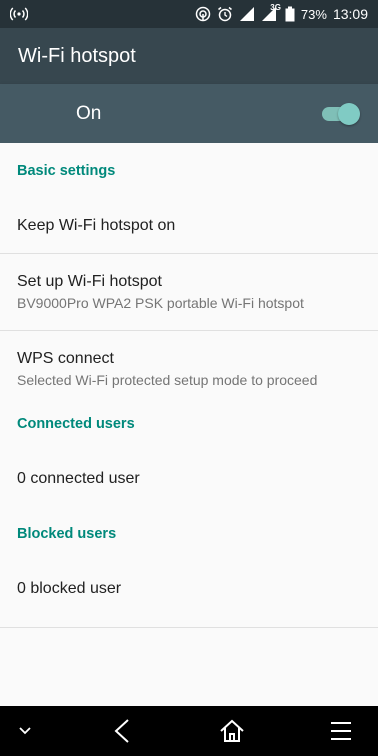 The image size is (378, 756). Describe the element at coordinates (189, 14) in the screenshot. I see `status-bar: 3G 73% 13:09` at that location.